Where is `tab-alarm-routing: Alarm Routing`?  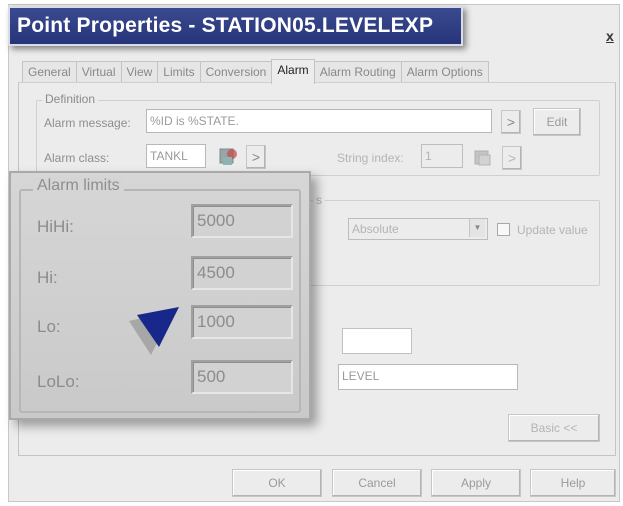 tab-alarm-routing: Alarm Routing is located at coordinates (357, 72).